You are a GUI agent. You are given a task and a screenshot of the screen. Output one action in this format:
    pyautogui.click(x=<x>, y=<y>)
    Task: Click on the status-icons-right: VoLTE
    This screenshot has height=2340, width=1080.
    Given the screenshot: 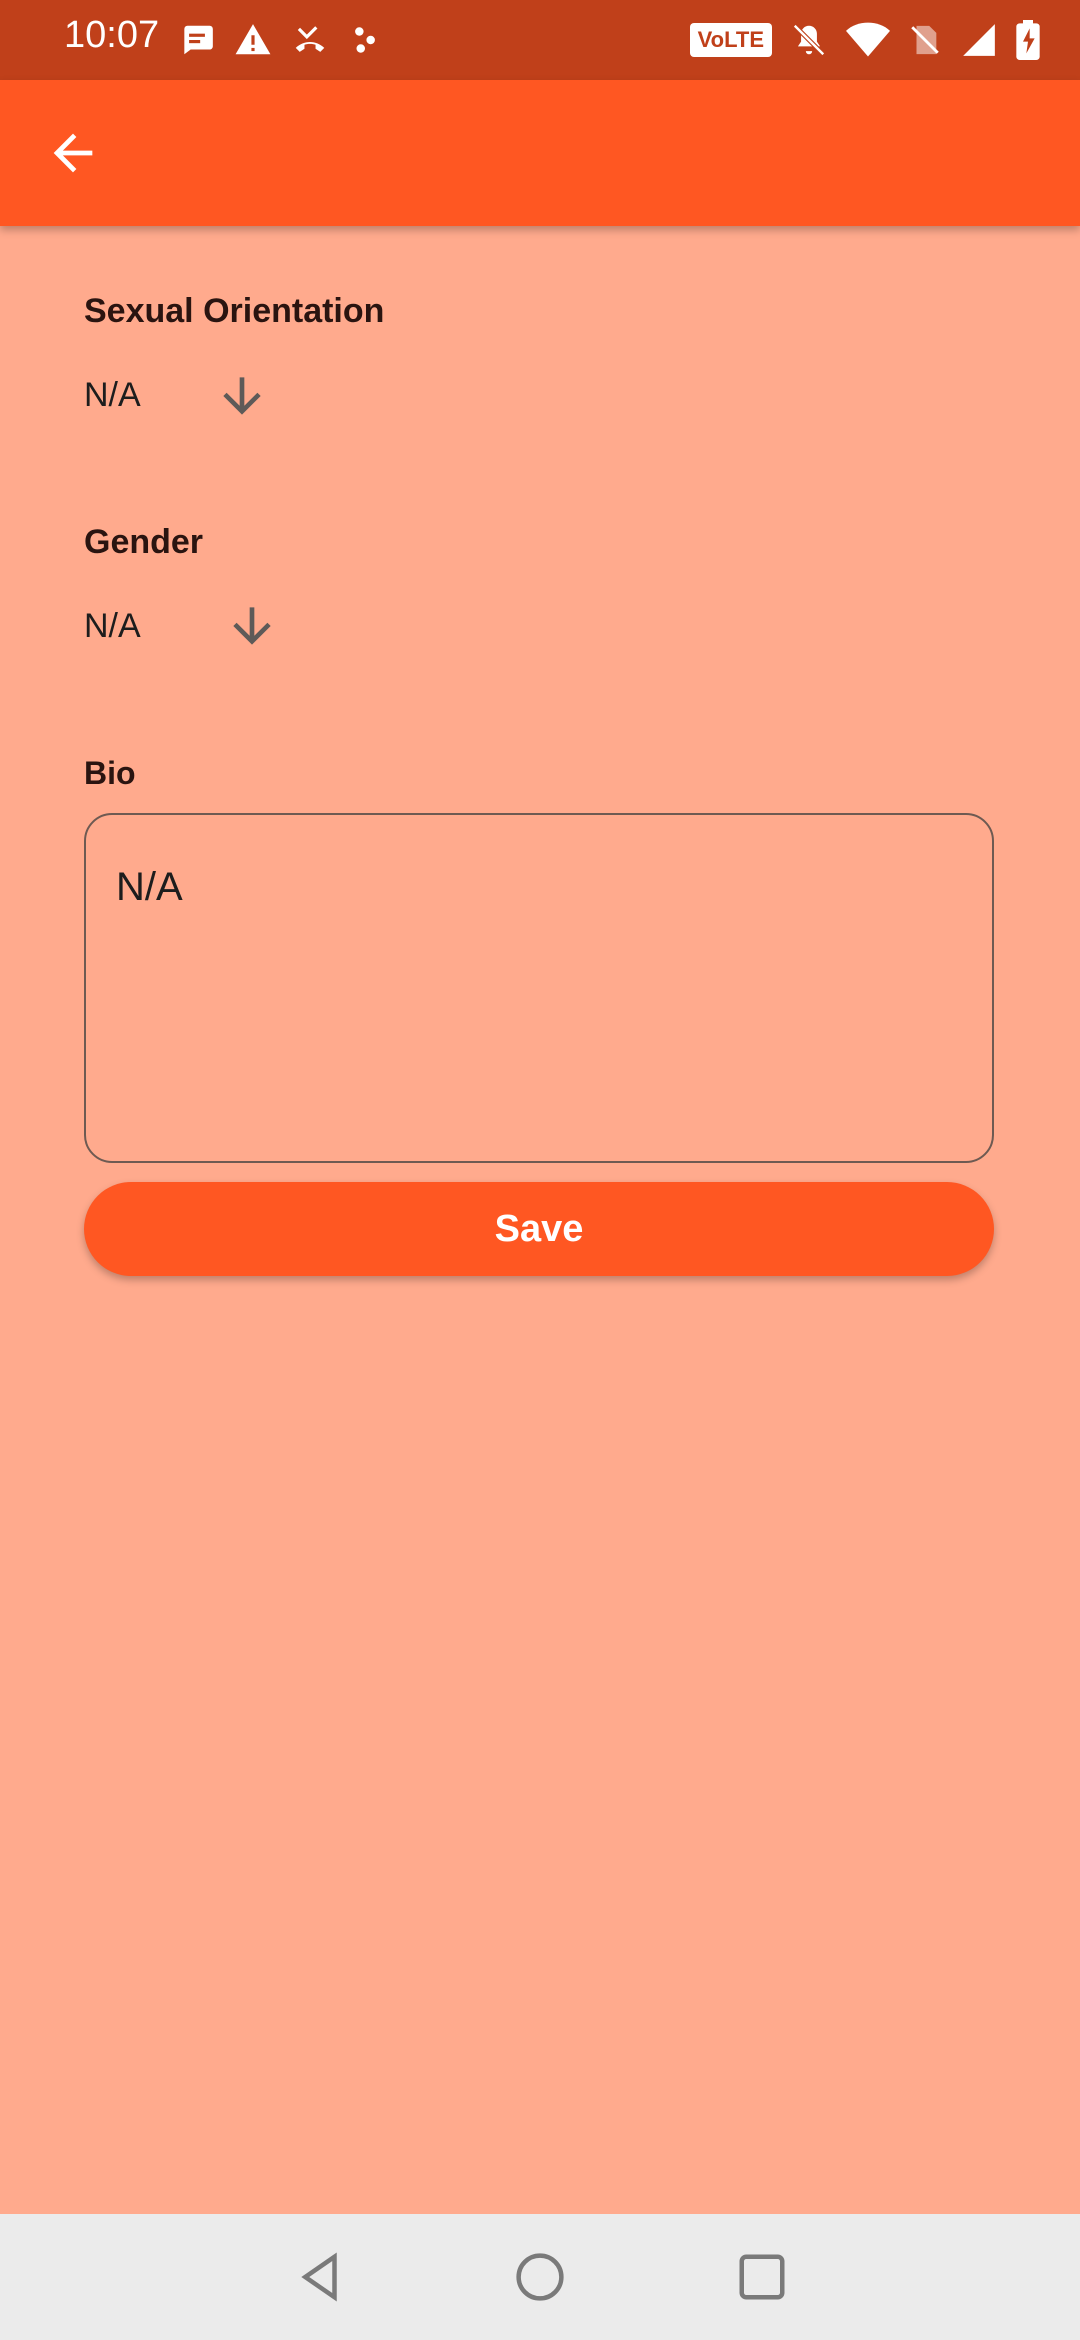 What is the action you would take?
    pyautogui.click(x=864, y=40)
    